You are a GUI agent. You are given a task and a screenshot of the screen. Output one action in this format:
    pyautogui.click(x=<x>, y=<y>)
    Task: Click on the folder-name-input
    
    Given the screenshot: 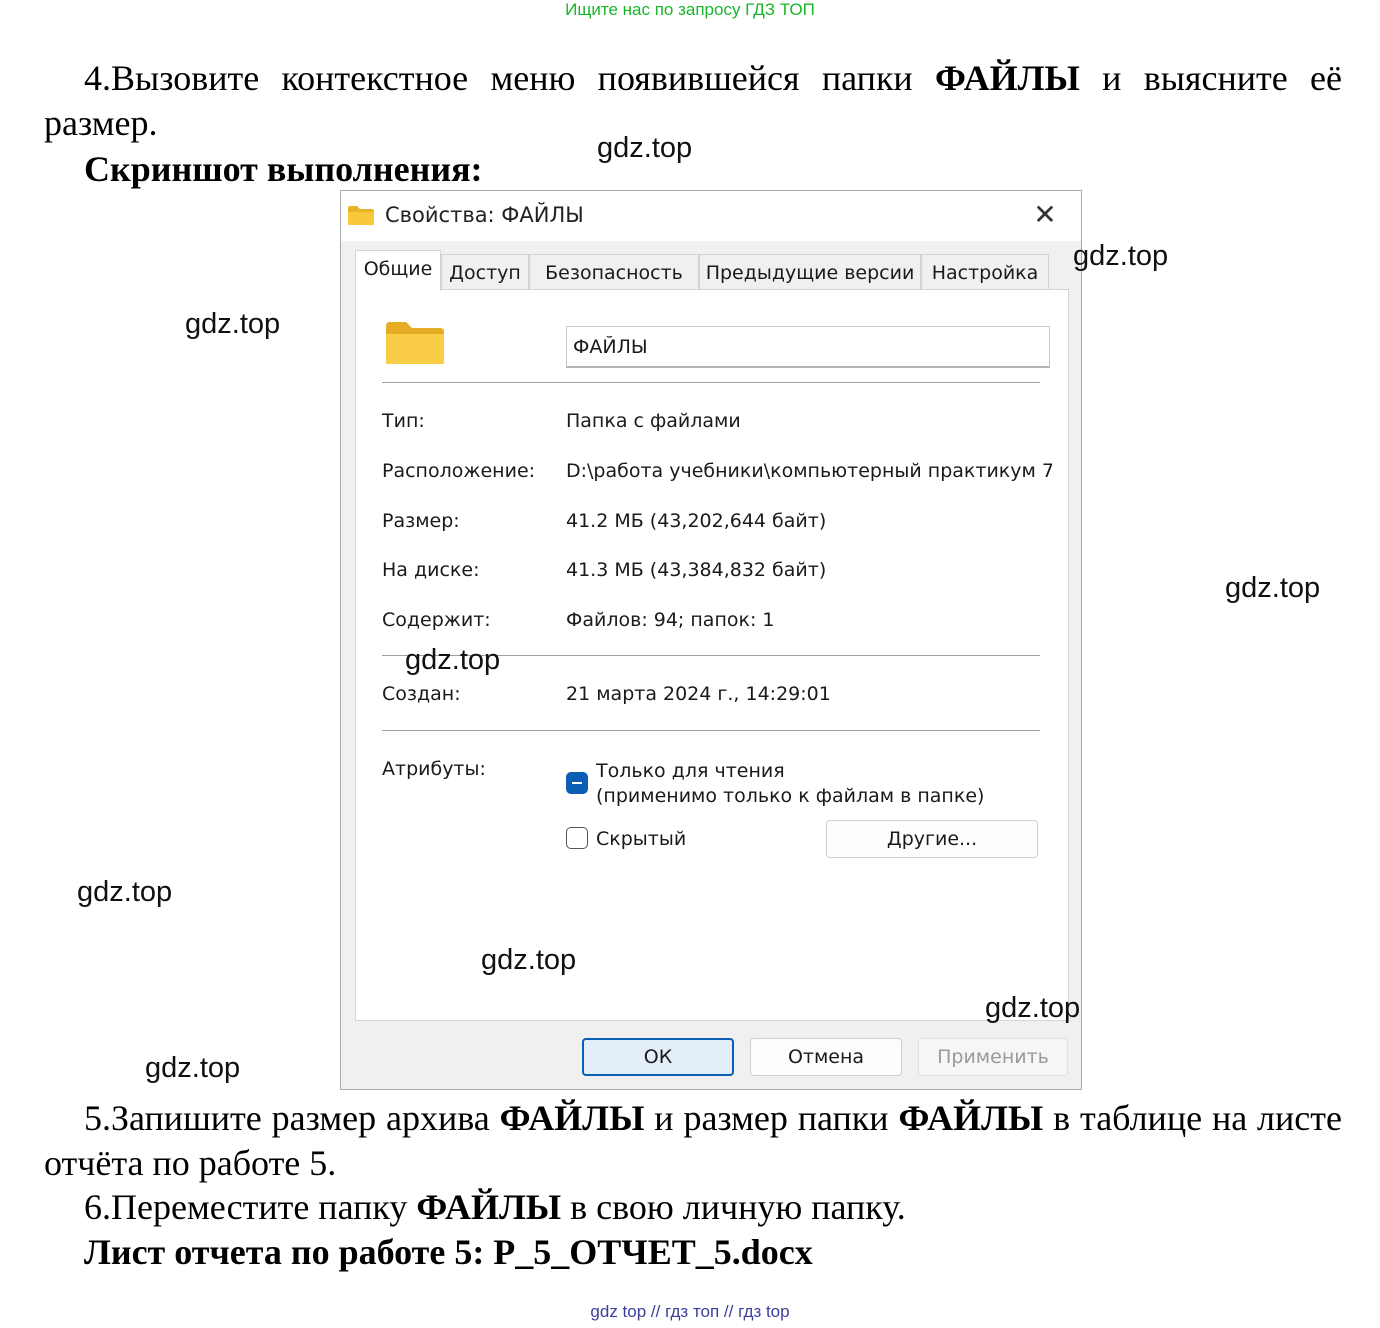 What is the action you would take?
    pyautogui.click(x=808, y=347)
    